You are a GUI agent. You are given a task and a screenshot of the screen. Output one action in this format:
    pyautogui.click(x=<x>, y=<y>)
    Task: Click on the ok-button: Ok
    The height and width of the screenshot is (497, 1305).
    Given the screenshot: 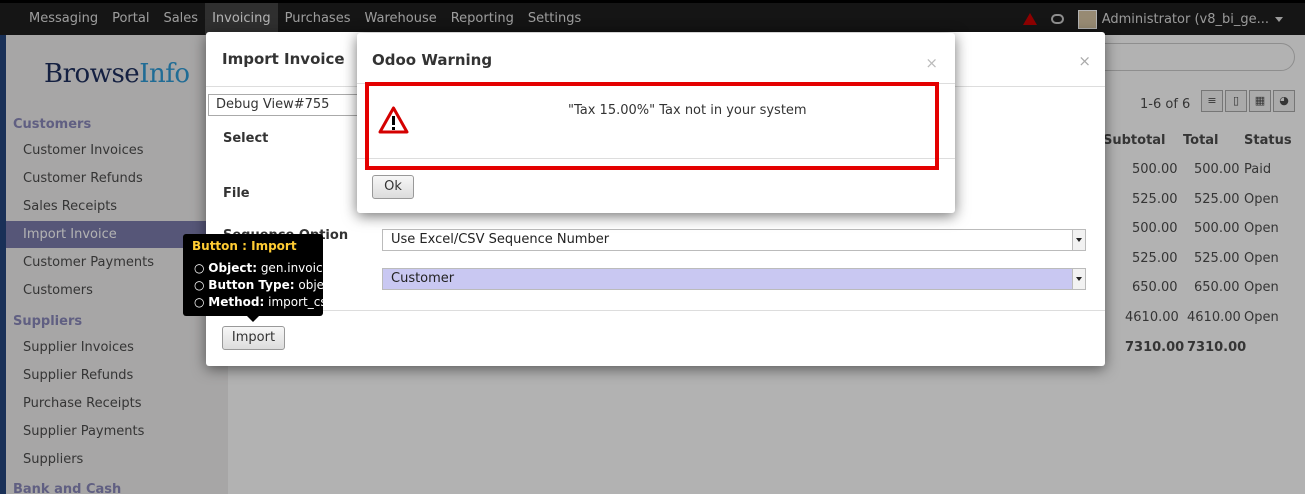 What is the action you would take?
    pyautogui.click(x=393, y=187)
    